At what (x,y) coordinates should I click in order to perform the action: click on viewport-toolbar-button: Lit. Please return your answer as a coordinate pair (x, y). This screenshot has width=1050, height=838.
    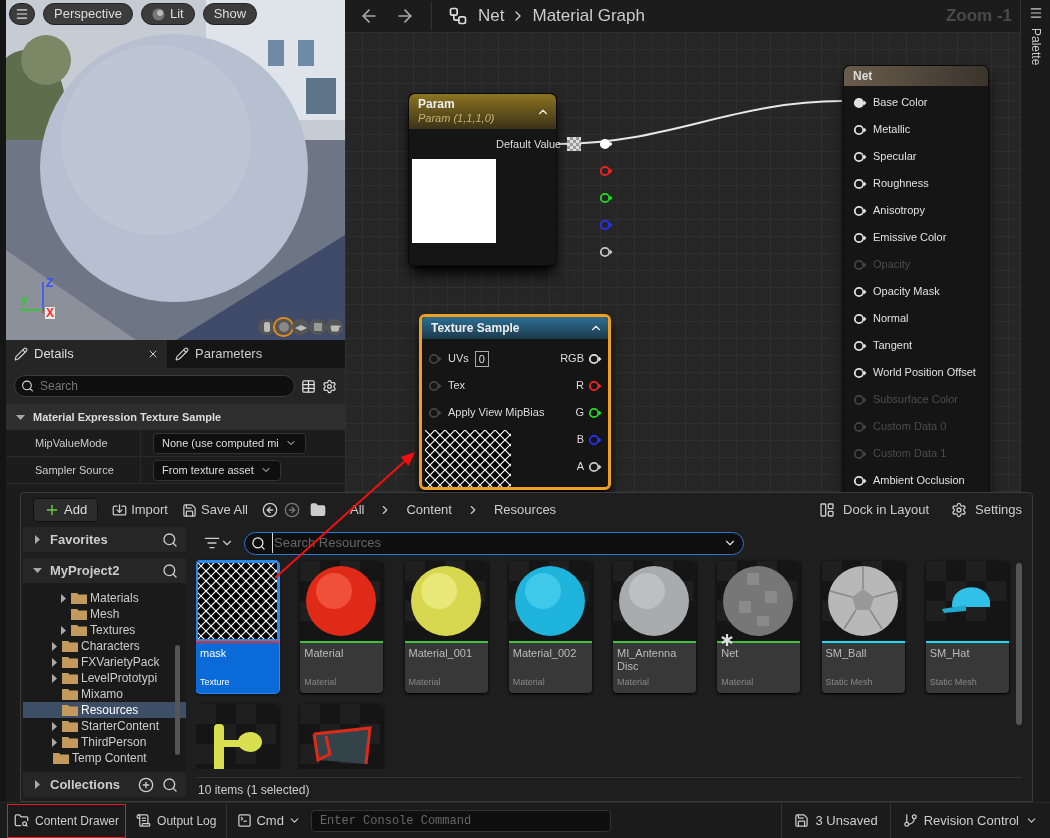
    Looking at the image, I should click on (167, 14).